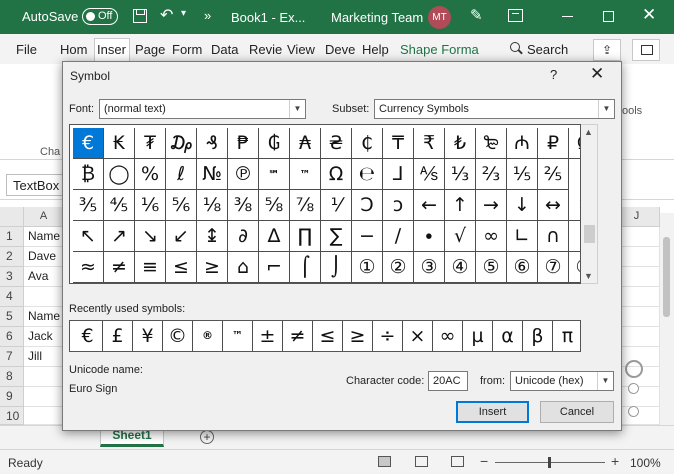 The image size is (674, 474). I want to click on row-header: 8, so click(12, 377).